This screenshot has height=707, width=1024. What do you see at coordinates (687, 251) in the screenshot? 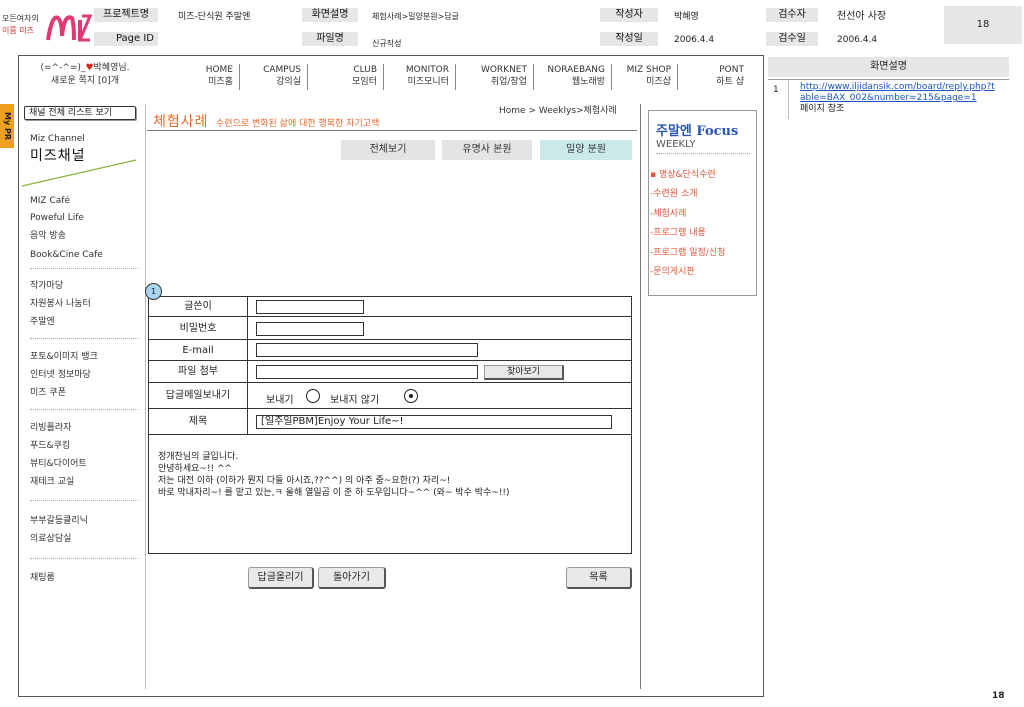
I see `focus-item-schedule: -프로그램 일정/신청` at bounding box center [687, 251].